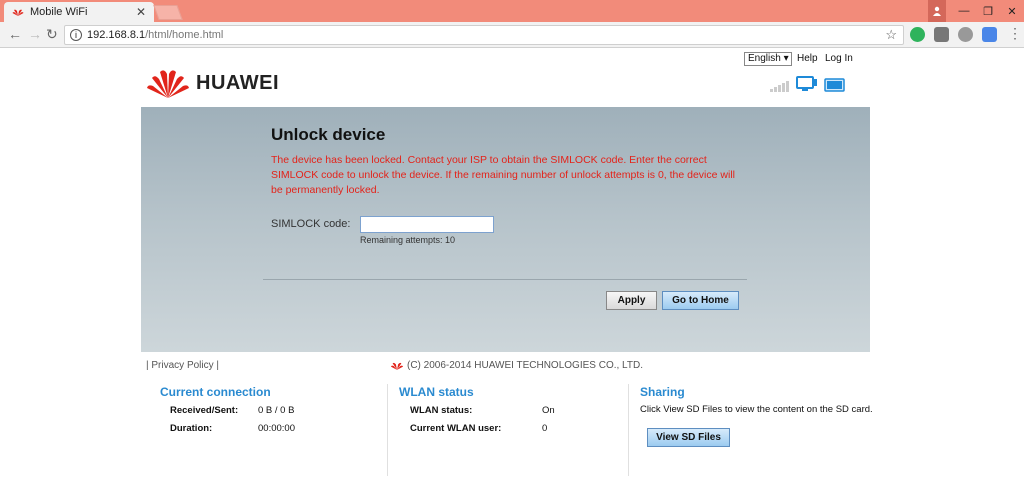 The image size is (1024, 491). I want to click on wlan-users-value: 0, so click(545, 428).